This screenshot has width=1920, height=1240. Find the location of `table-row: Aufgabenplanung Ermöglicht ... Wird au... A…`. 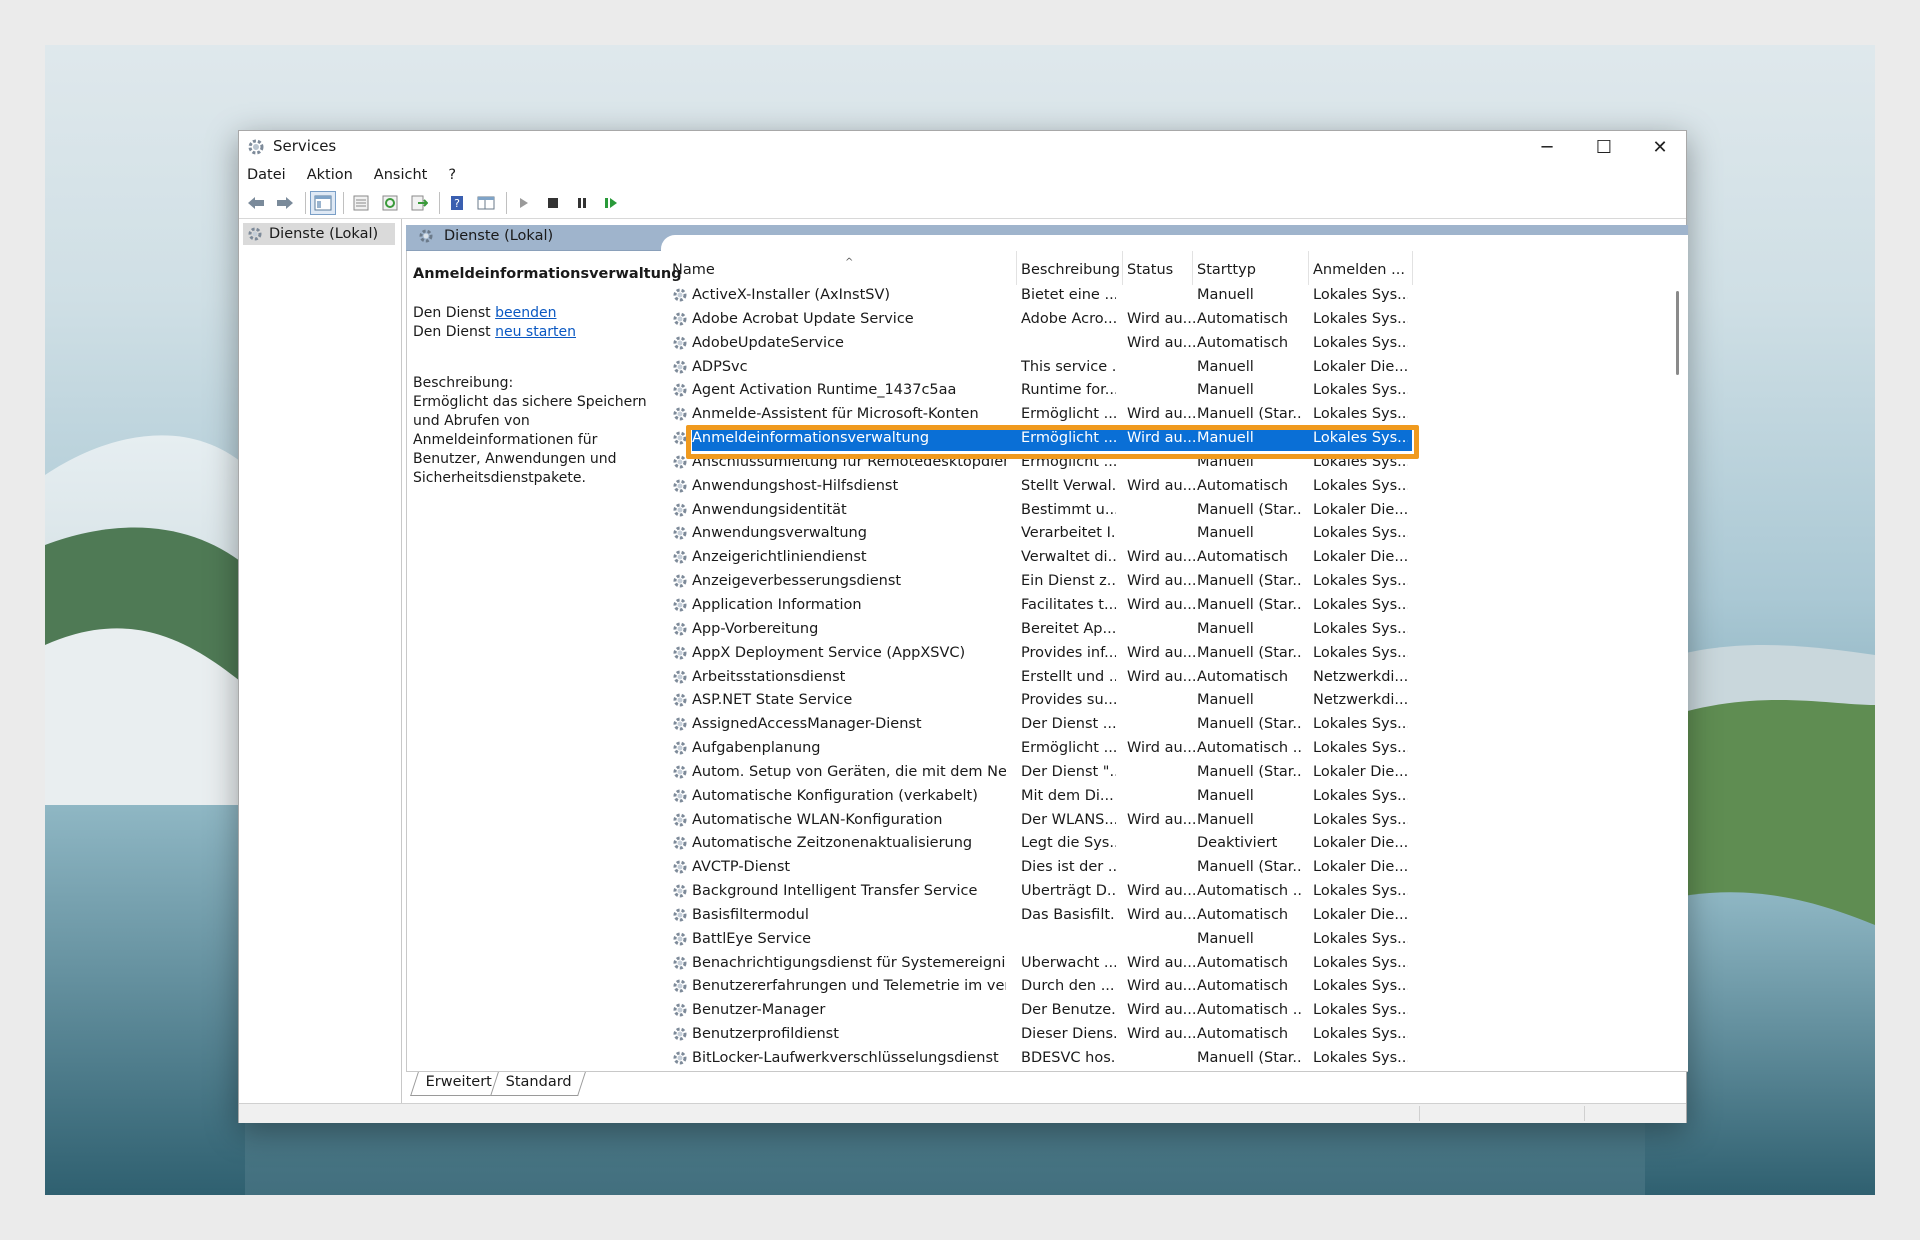

table-row: Aufgabenplanung Ermöglicht ... Wird au... A… is located at coordinates (1168, 750).